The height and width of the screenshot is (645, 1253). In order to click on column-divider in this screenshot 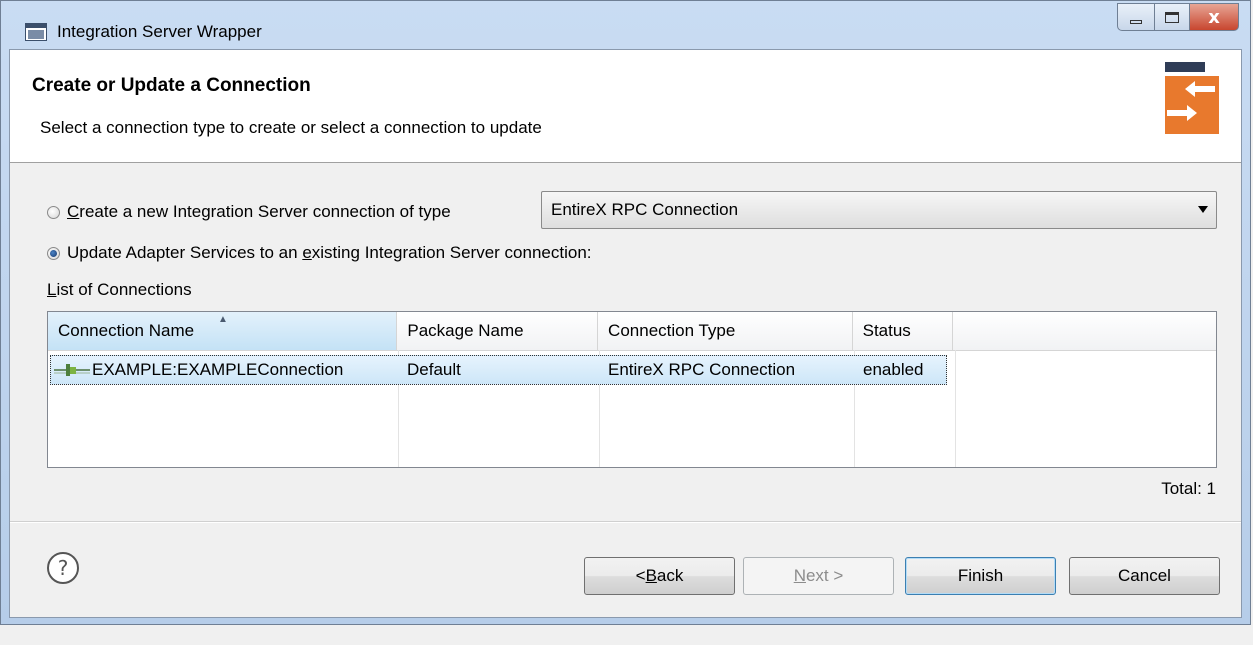, I will do `click(955, 408)`.